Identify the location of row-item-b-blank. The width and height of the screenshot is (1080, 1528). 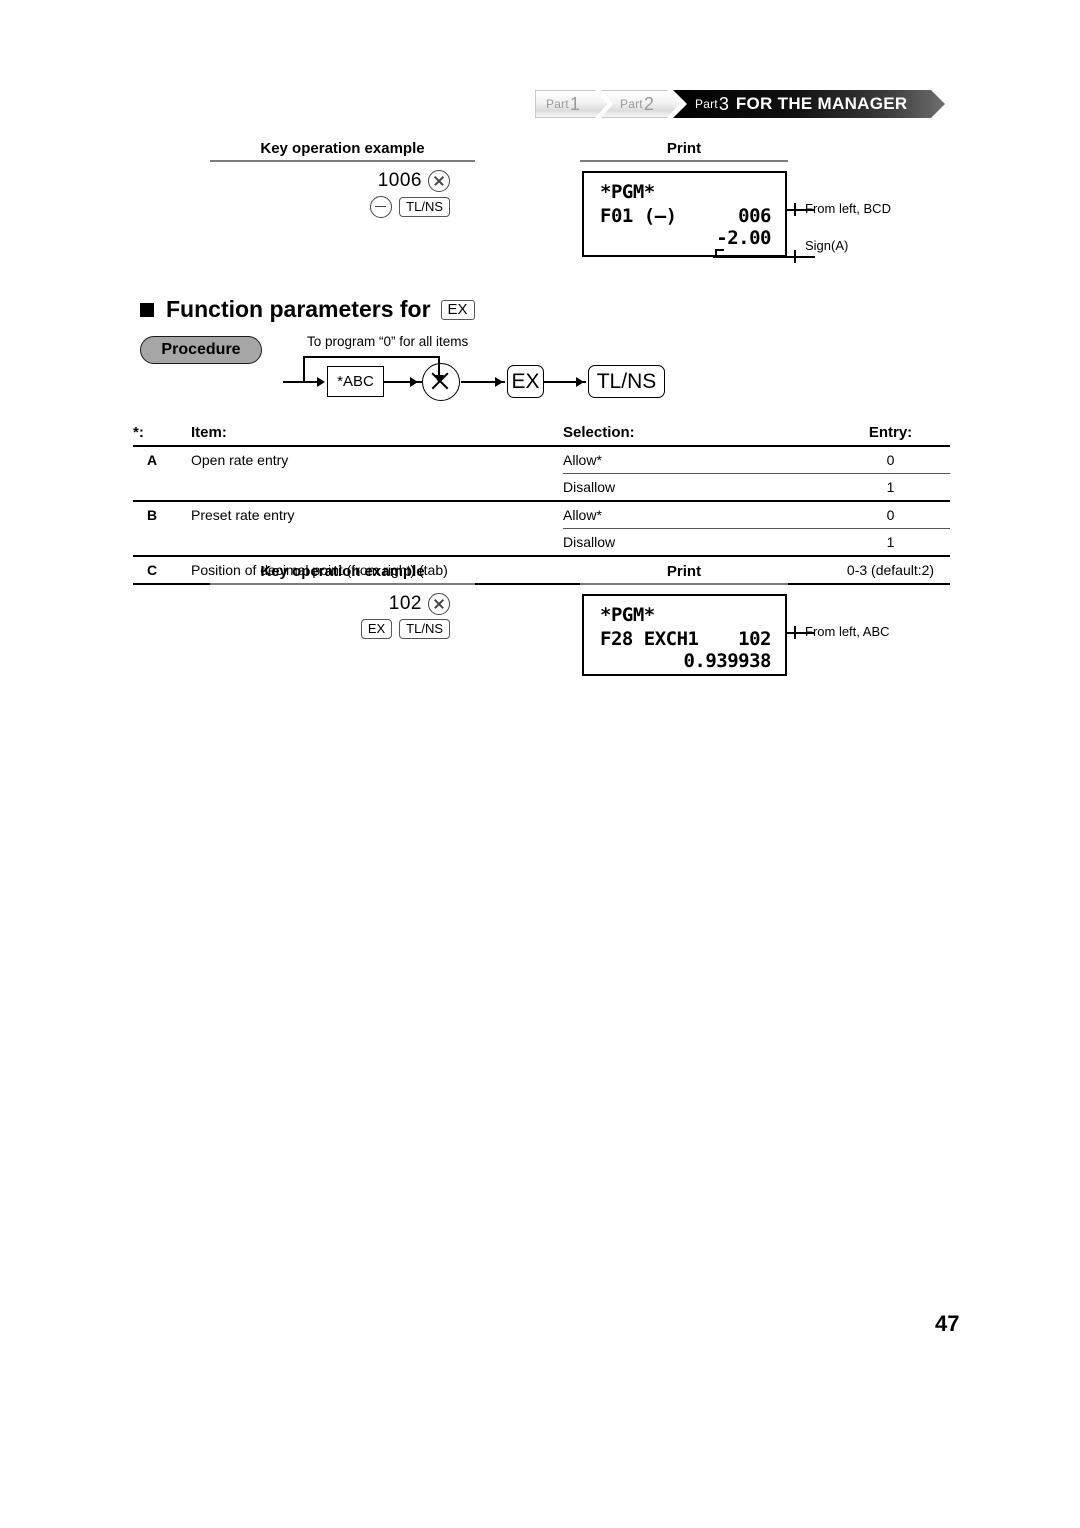
(377, 542).